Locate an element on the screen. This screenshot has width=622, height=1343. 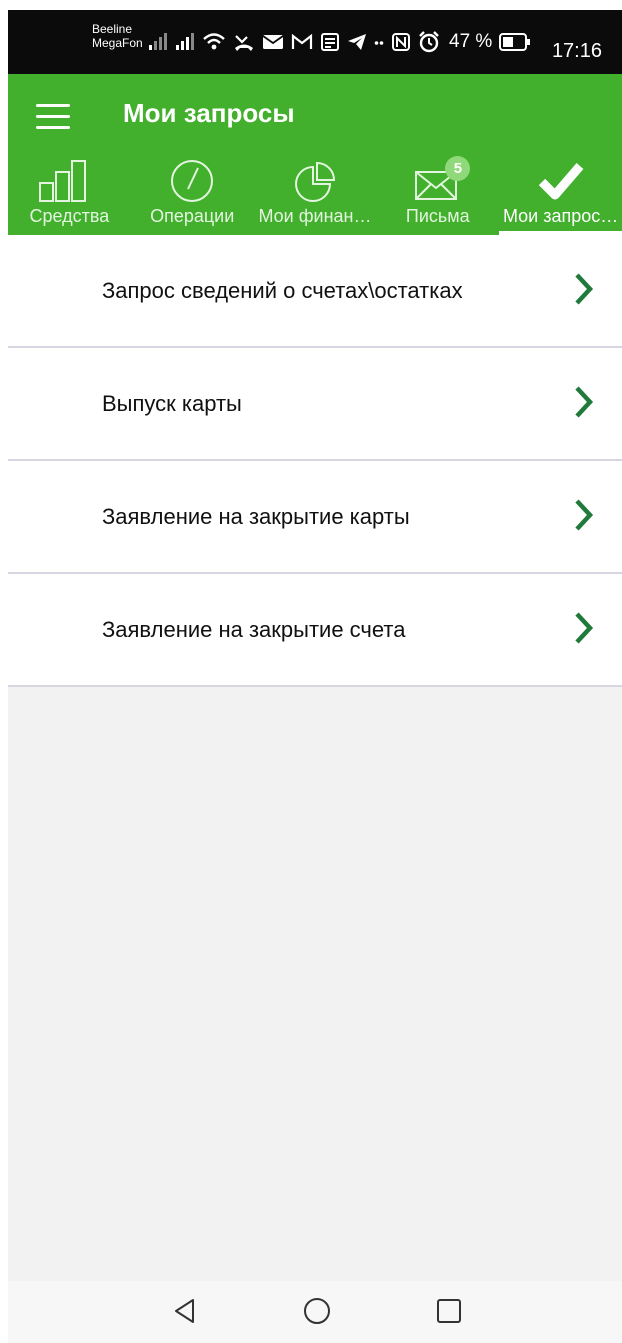
battery-icon is located at coordinates (515, 42).